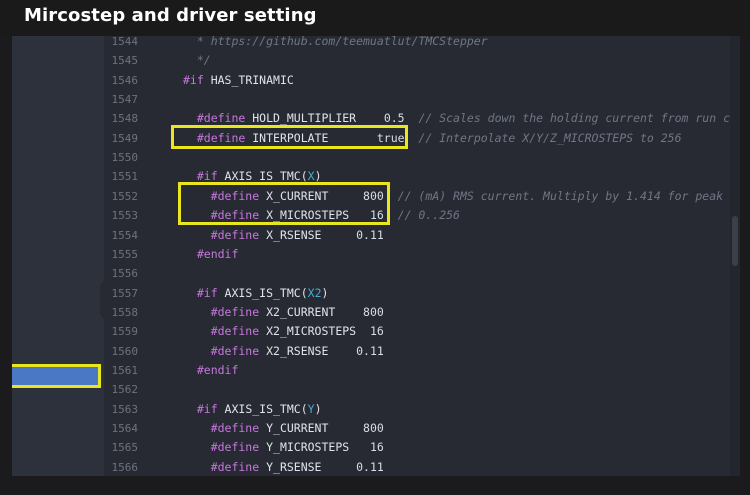 This screenshot has width=750, height=495. Describe the element at coordinates (125, 216) in the screenshot. I see `line-number: 1553` at that location.